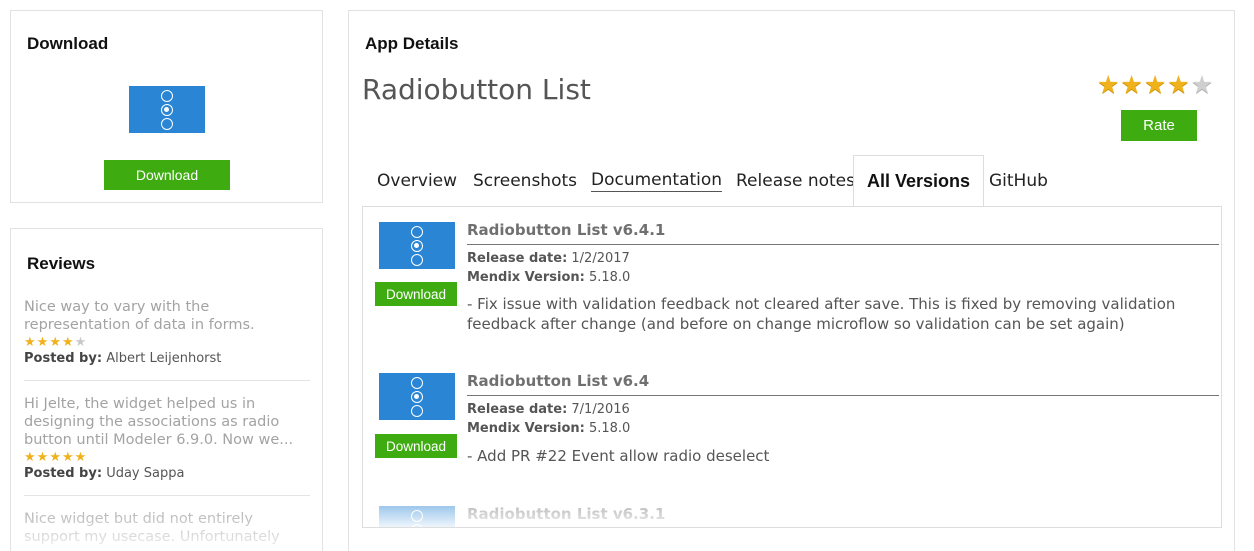  What do you see at coordinates (68, 43) in the screenshot?
I see `download-panel-title: Download` at bounding box center [68, 43].